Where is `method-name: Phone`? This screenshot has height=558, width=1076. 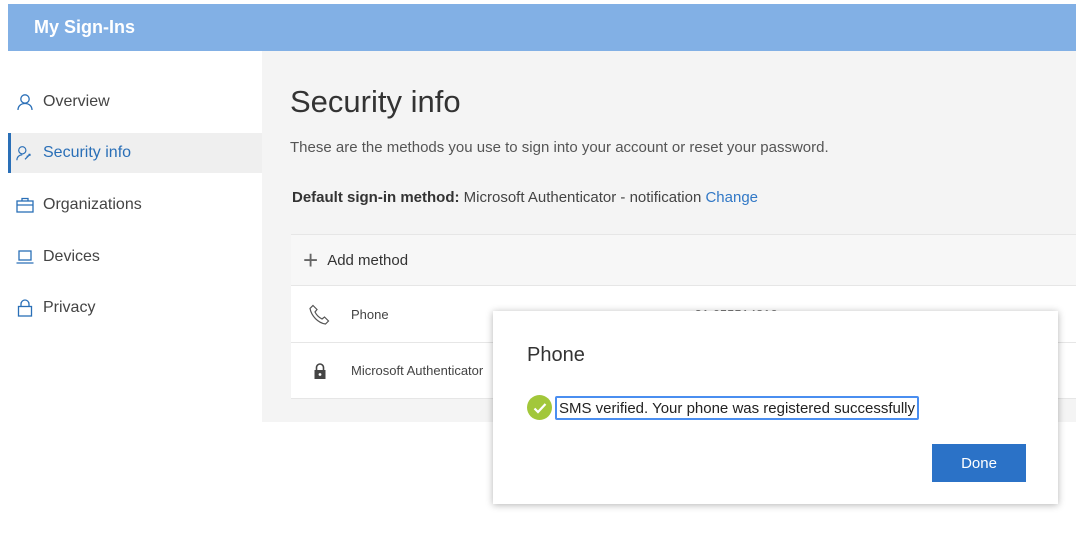
method-name: Phone is located at coordinates (370, 314).